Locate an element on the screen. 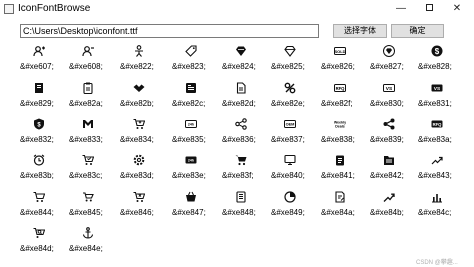  icon-cell: &#xe84a; is located at coordinates (348, 205).